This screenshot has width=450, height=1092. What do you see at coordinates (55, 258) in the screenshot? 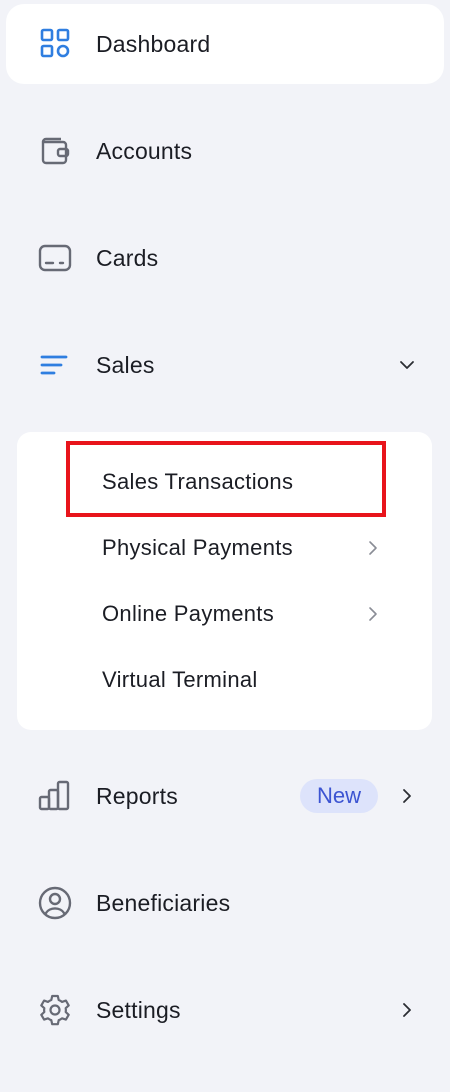
I see `card-icon` at bounding box center [55, 258].